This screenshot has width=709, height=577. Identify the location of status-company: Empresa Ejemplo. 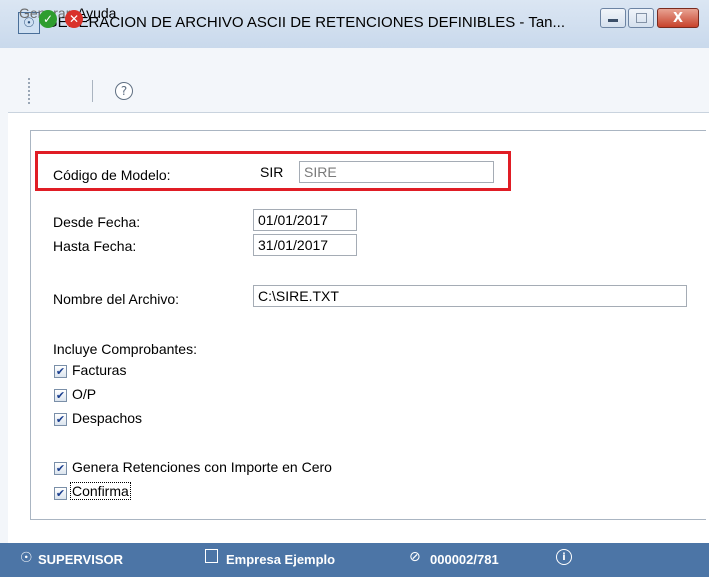
(281, 559).